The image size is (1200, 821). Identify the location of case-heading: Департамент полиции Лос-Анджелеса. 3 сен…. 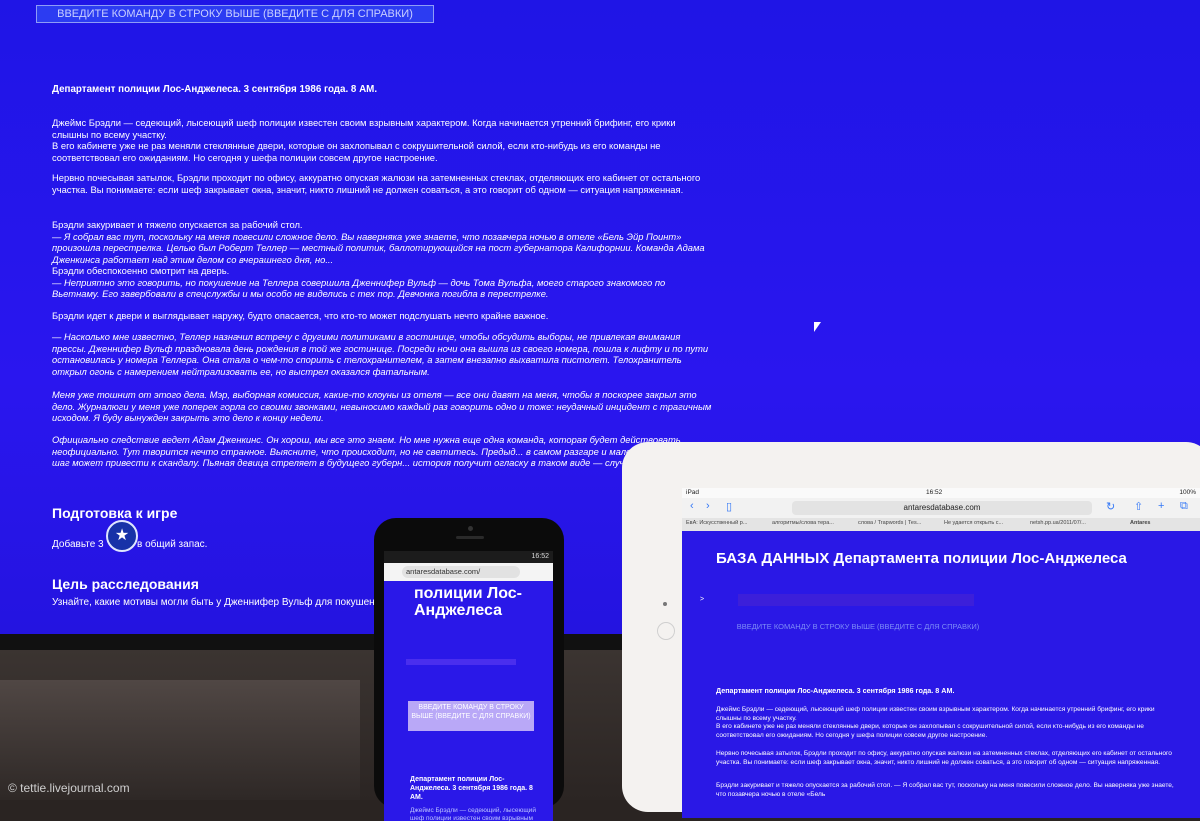
(215, 89).